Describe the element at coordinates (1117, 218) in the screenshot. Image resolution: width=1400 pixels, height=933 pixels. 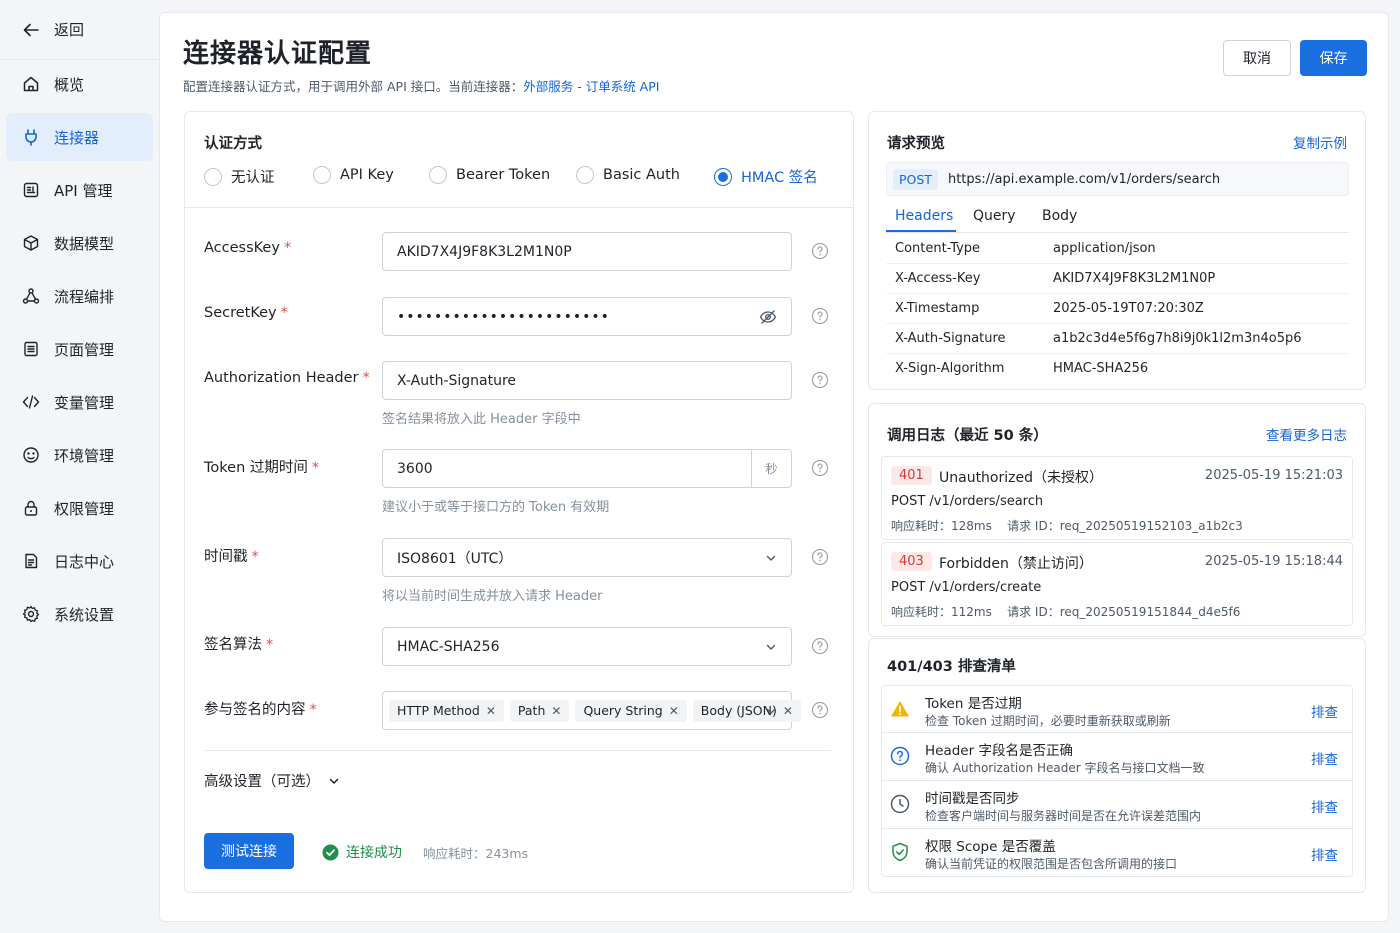
I see `preview-tabs: Headers Query Body` at that location.